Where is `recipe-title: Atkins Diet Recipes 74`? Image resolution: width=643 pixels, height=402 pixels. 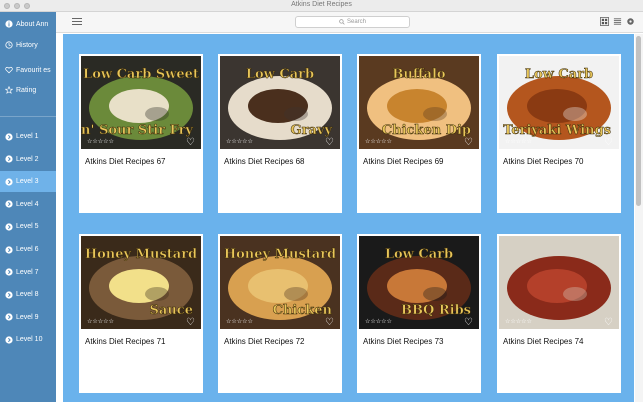
recipe-title: Atkins Diet Recipes 74 is located at coordinates (543, 341).